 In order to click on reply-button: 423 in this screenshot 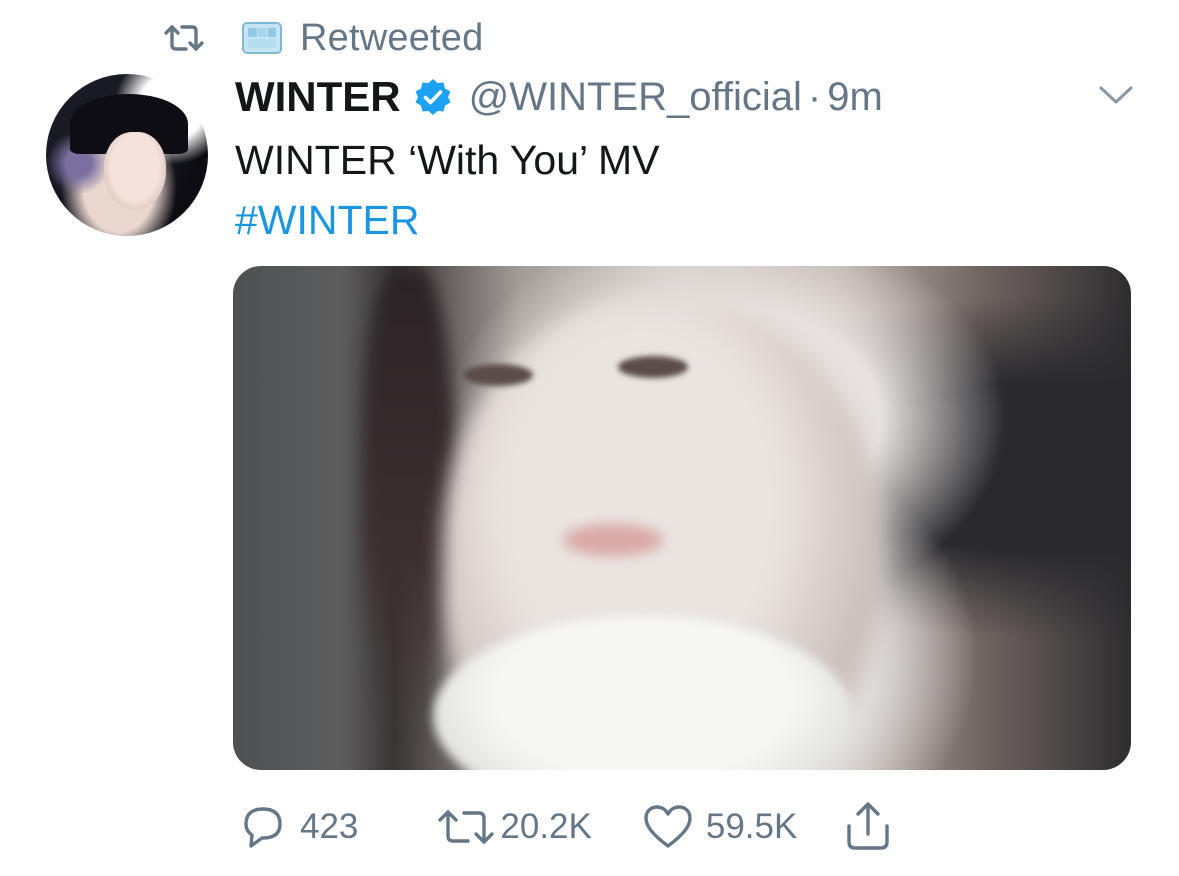, I will do `click(298, 827)`.